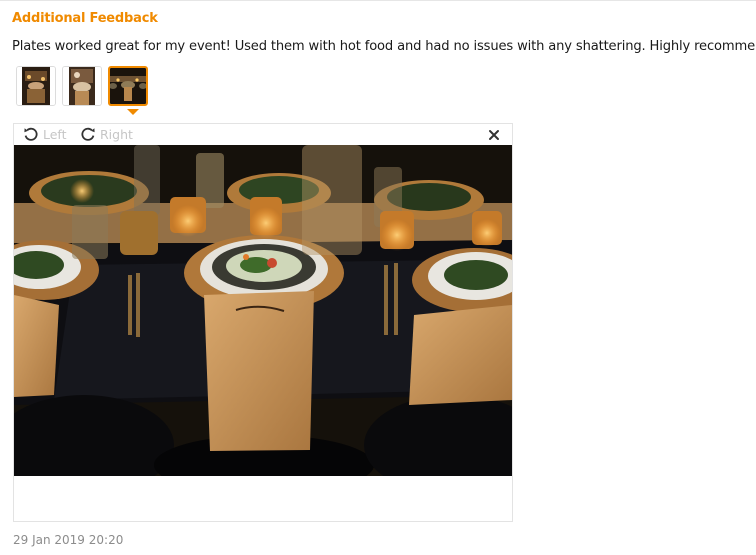 The height and width of the screenshot is (555, 756). I want to click on rotate-left-icon, so click(31, 134).